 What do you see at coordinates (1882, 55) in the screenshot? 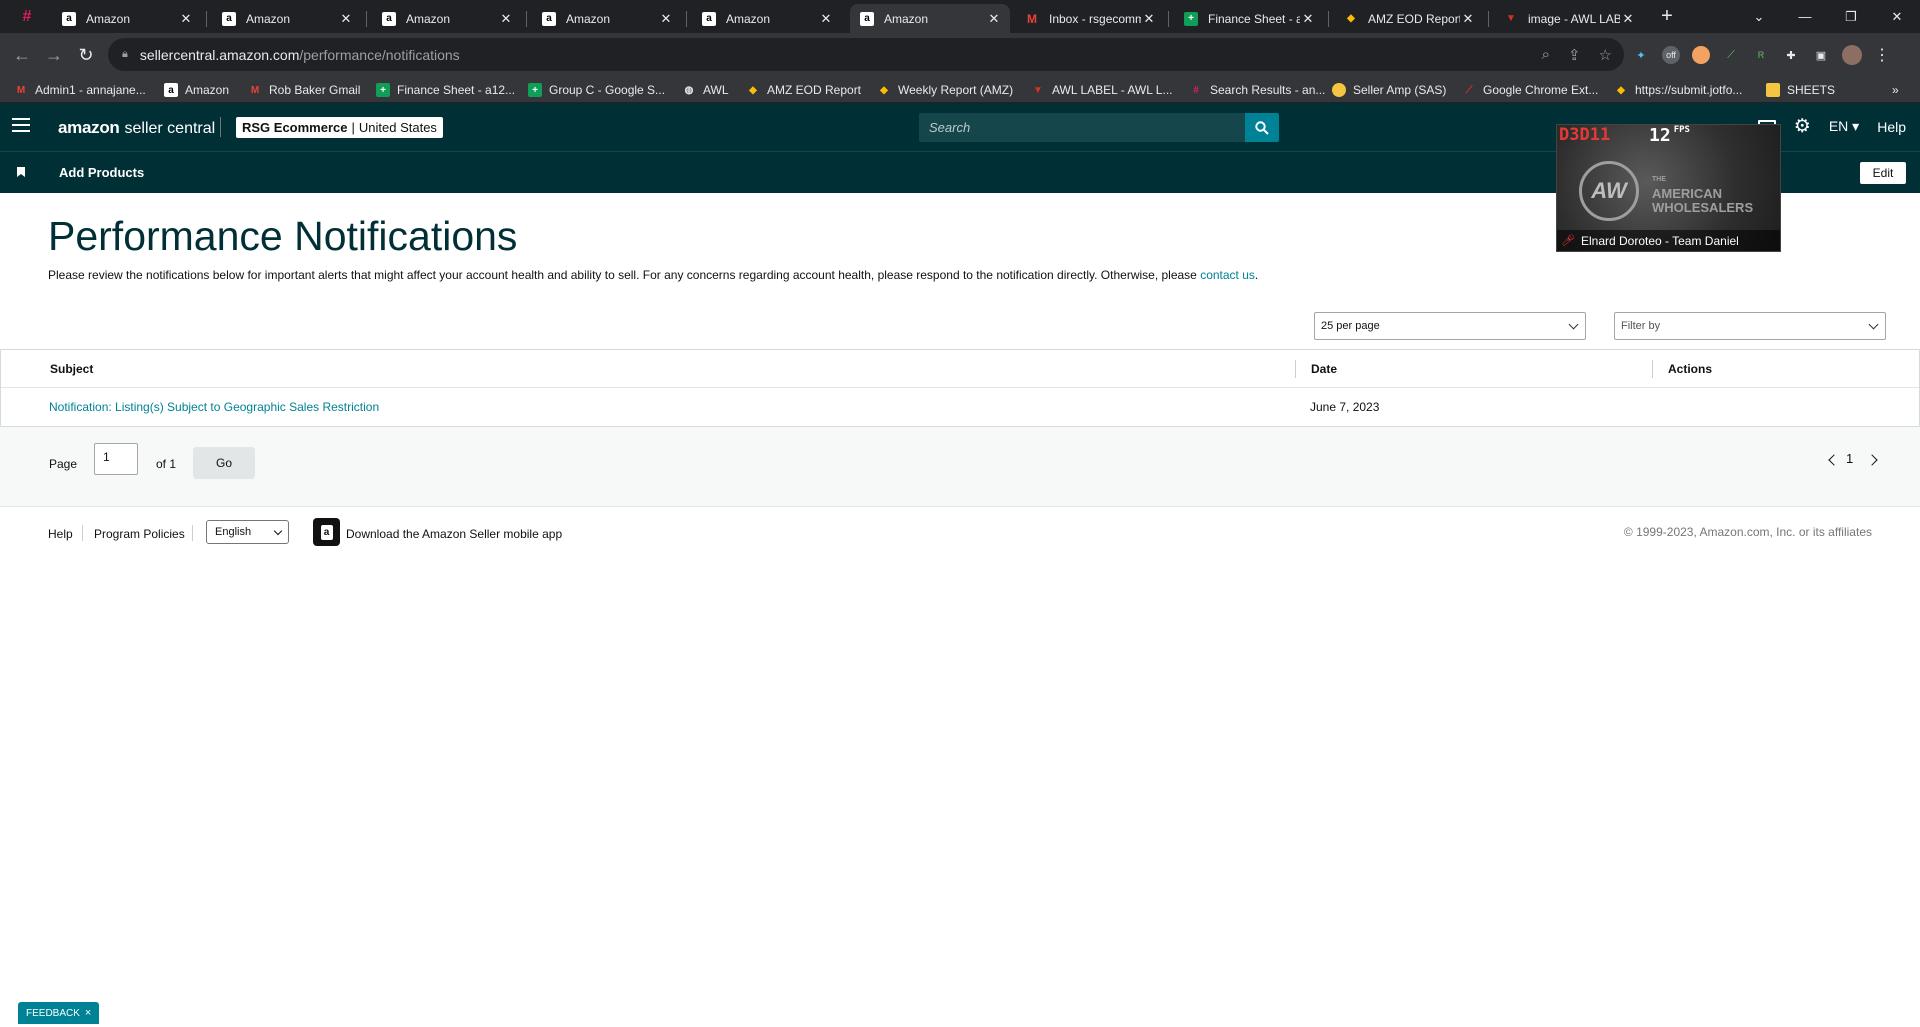
I see `kebab-menu-icon: ⋮` at bounding box center [1882, 55].